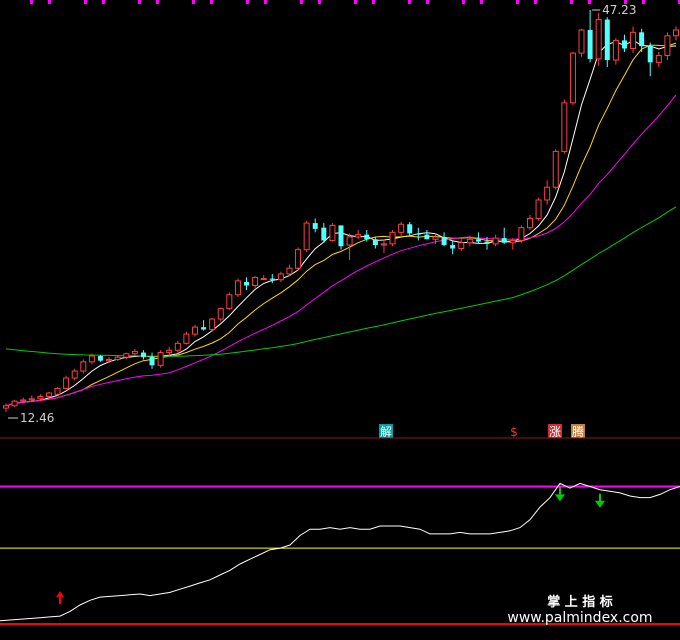 Image resolution: width=680 pixels, height=640 pixels. Describe the element at coordinates (579, 618) in the screenshot. I see `watermark-url: www.palmindex.com` at that location.